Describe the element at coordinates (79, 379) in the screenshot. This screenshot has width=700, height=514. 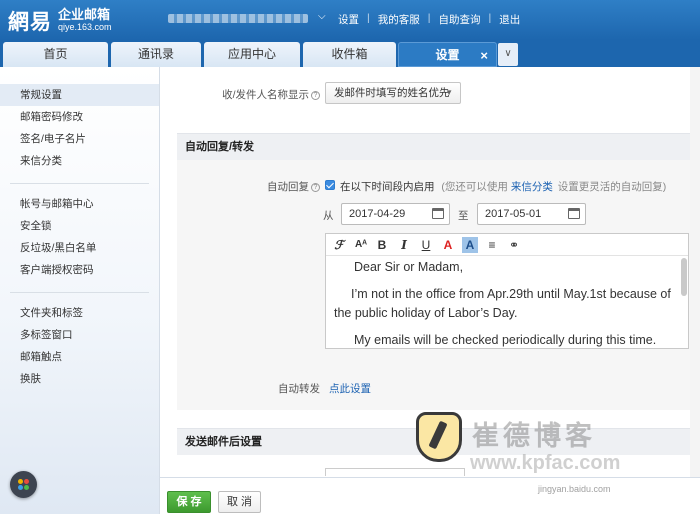
I see `sidebar-item-skin: 换肤` at that location.